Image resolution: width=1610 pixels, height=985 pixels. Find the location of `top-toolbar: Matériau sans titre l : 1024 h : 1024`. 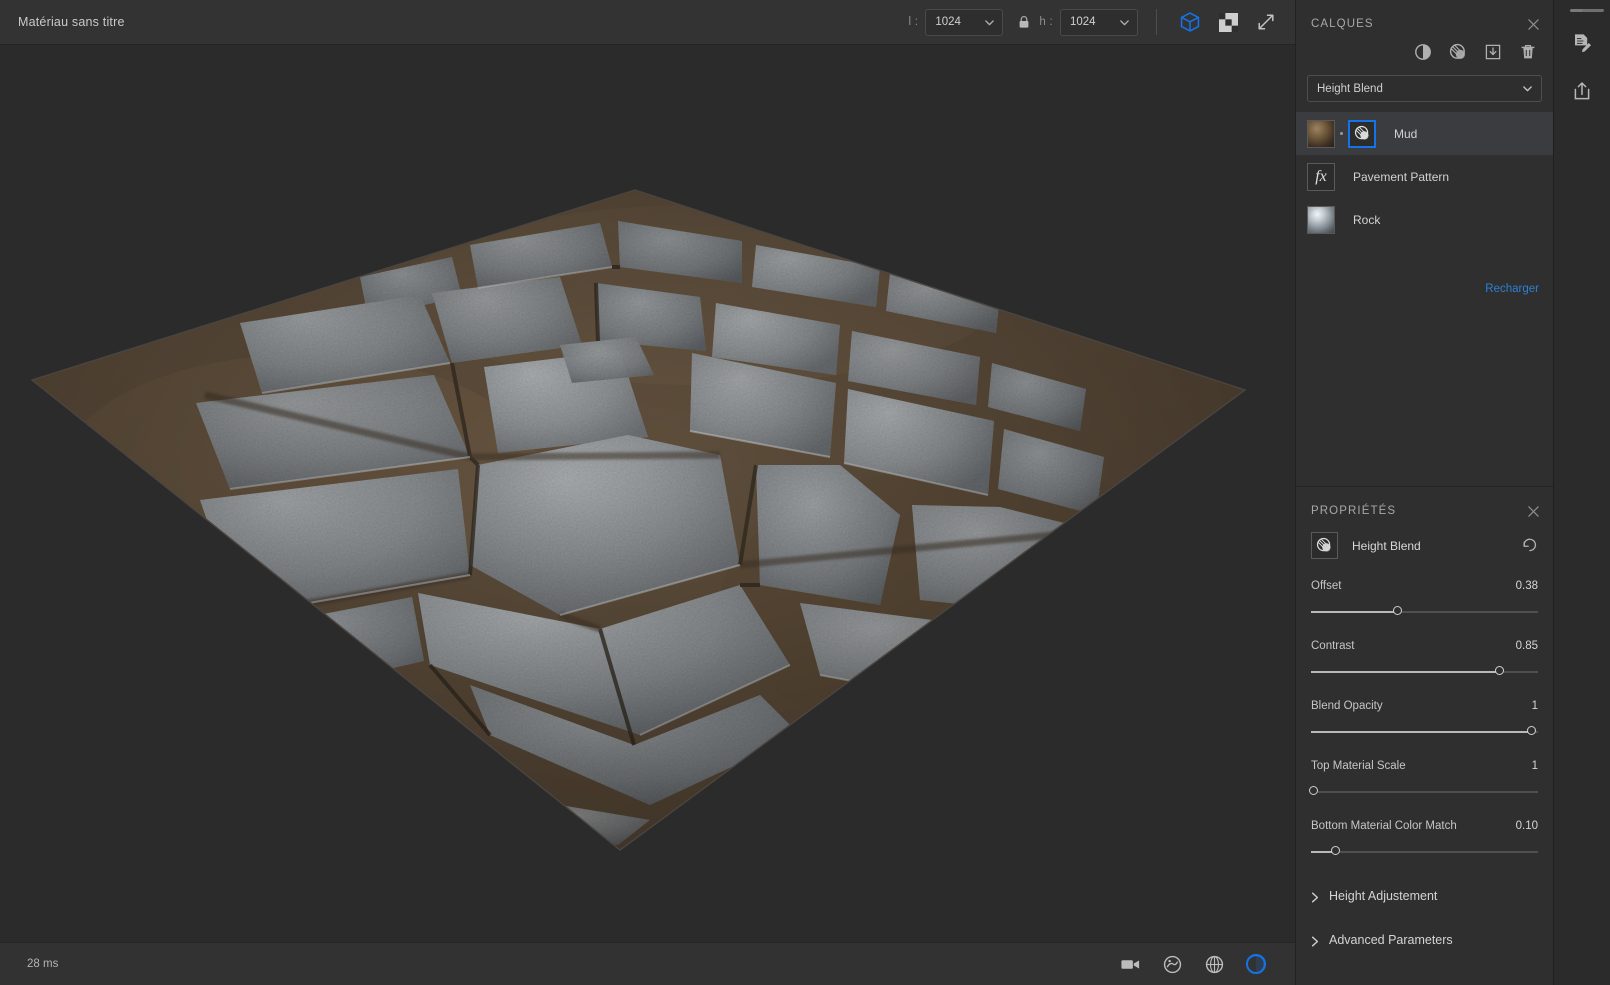

top-toolbar: Matériau sans titre l : 1024 h : 1024 is located at coordinates (647, 22).